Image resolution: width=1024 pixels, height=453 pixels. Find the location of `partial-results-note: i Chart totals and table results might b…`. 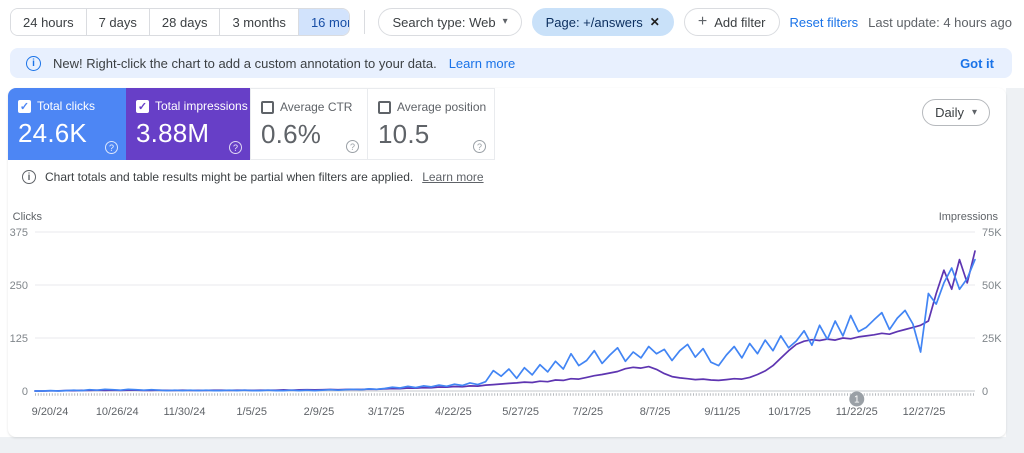

partial-results-note: i Chart totals and table results might b… is located at coordinates (253, 177).